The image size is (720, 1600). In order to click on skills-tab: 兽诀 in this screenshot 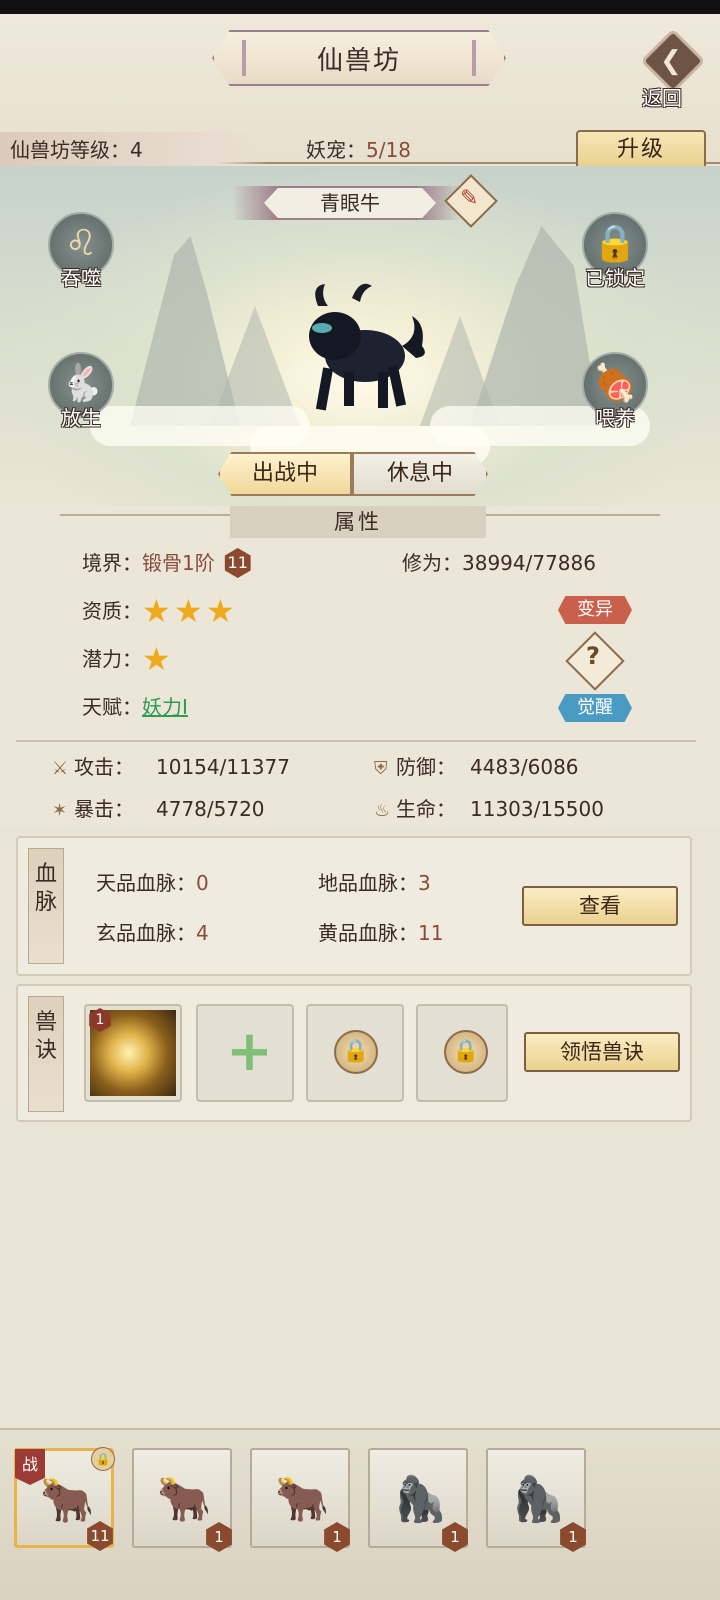, I will do `click(46, 1054)`.